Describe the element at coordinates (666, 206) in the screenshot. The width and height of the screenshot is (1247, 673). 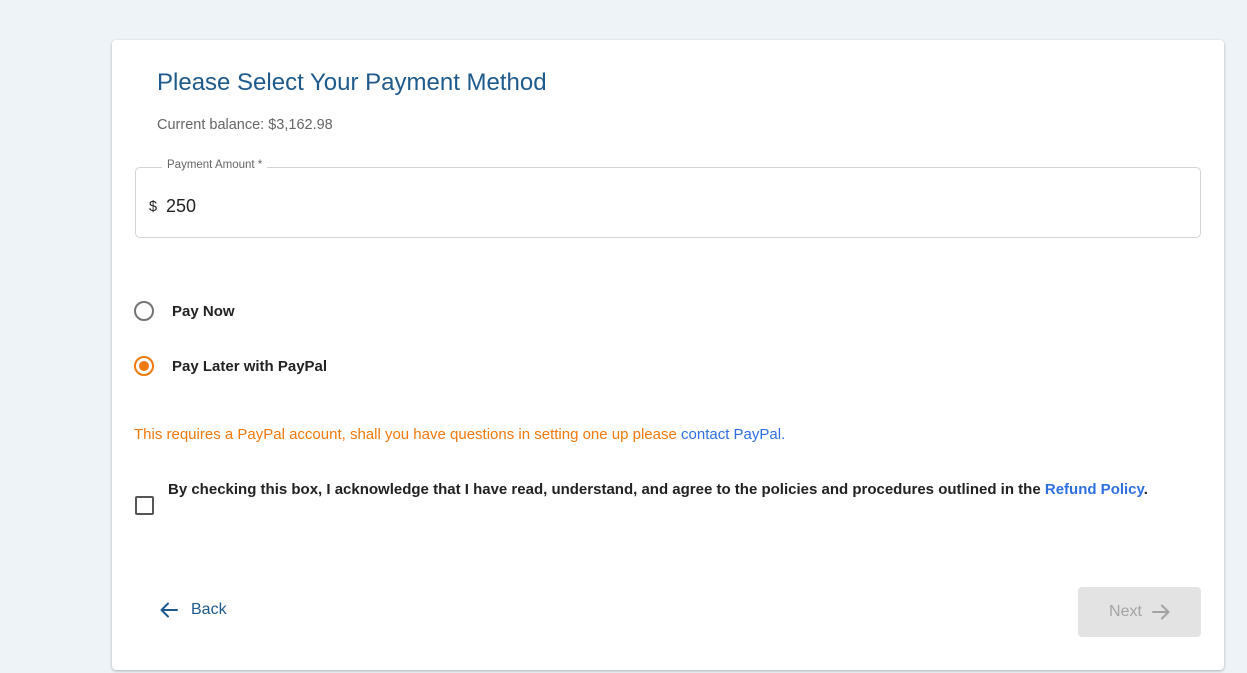
I see `payment-amount-input` at that location.